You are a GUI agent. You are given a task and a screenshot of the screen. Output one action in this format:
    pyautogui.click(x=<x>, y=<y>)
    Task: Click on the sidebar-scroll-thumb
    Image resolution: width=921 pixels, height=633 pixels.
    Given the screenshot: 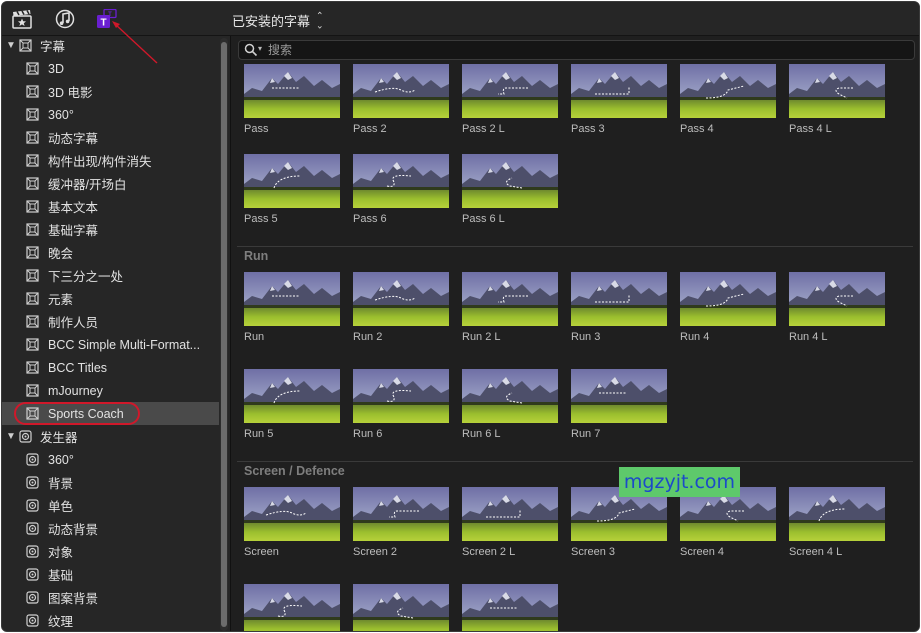 What is the action you would take?
    pyautogui.click(x=224, y=334)
    